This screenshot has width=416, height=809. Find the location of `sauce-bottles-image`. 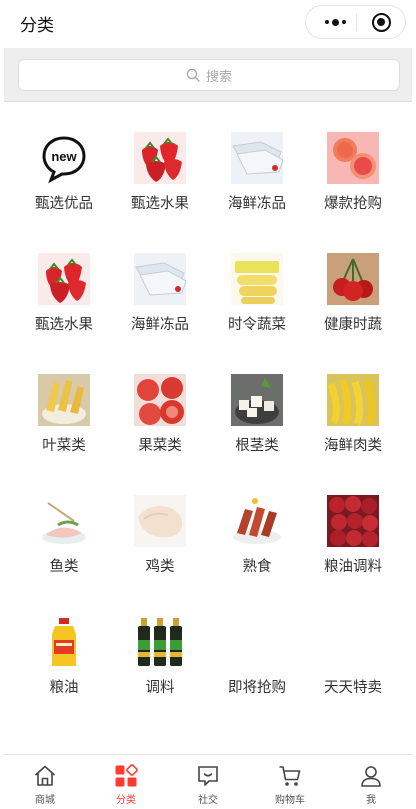

sauce-bottles-image is located at coordinates (160, 642).